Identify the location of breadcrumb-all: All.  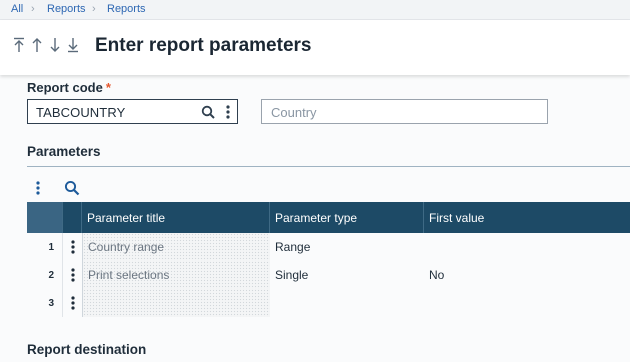
(17, 9).